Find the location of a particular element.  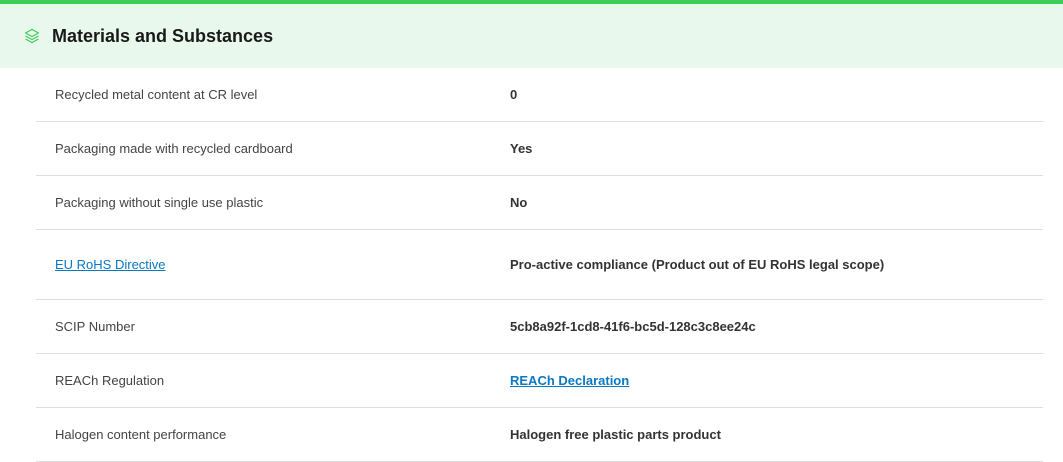

reach-declaration-link: REACh Declaration is located at coordinates (569, 380).